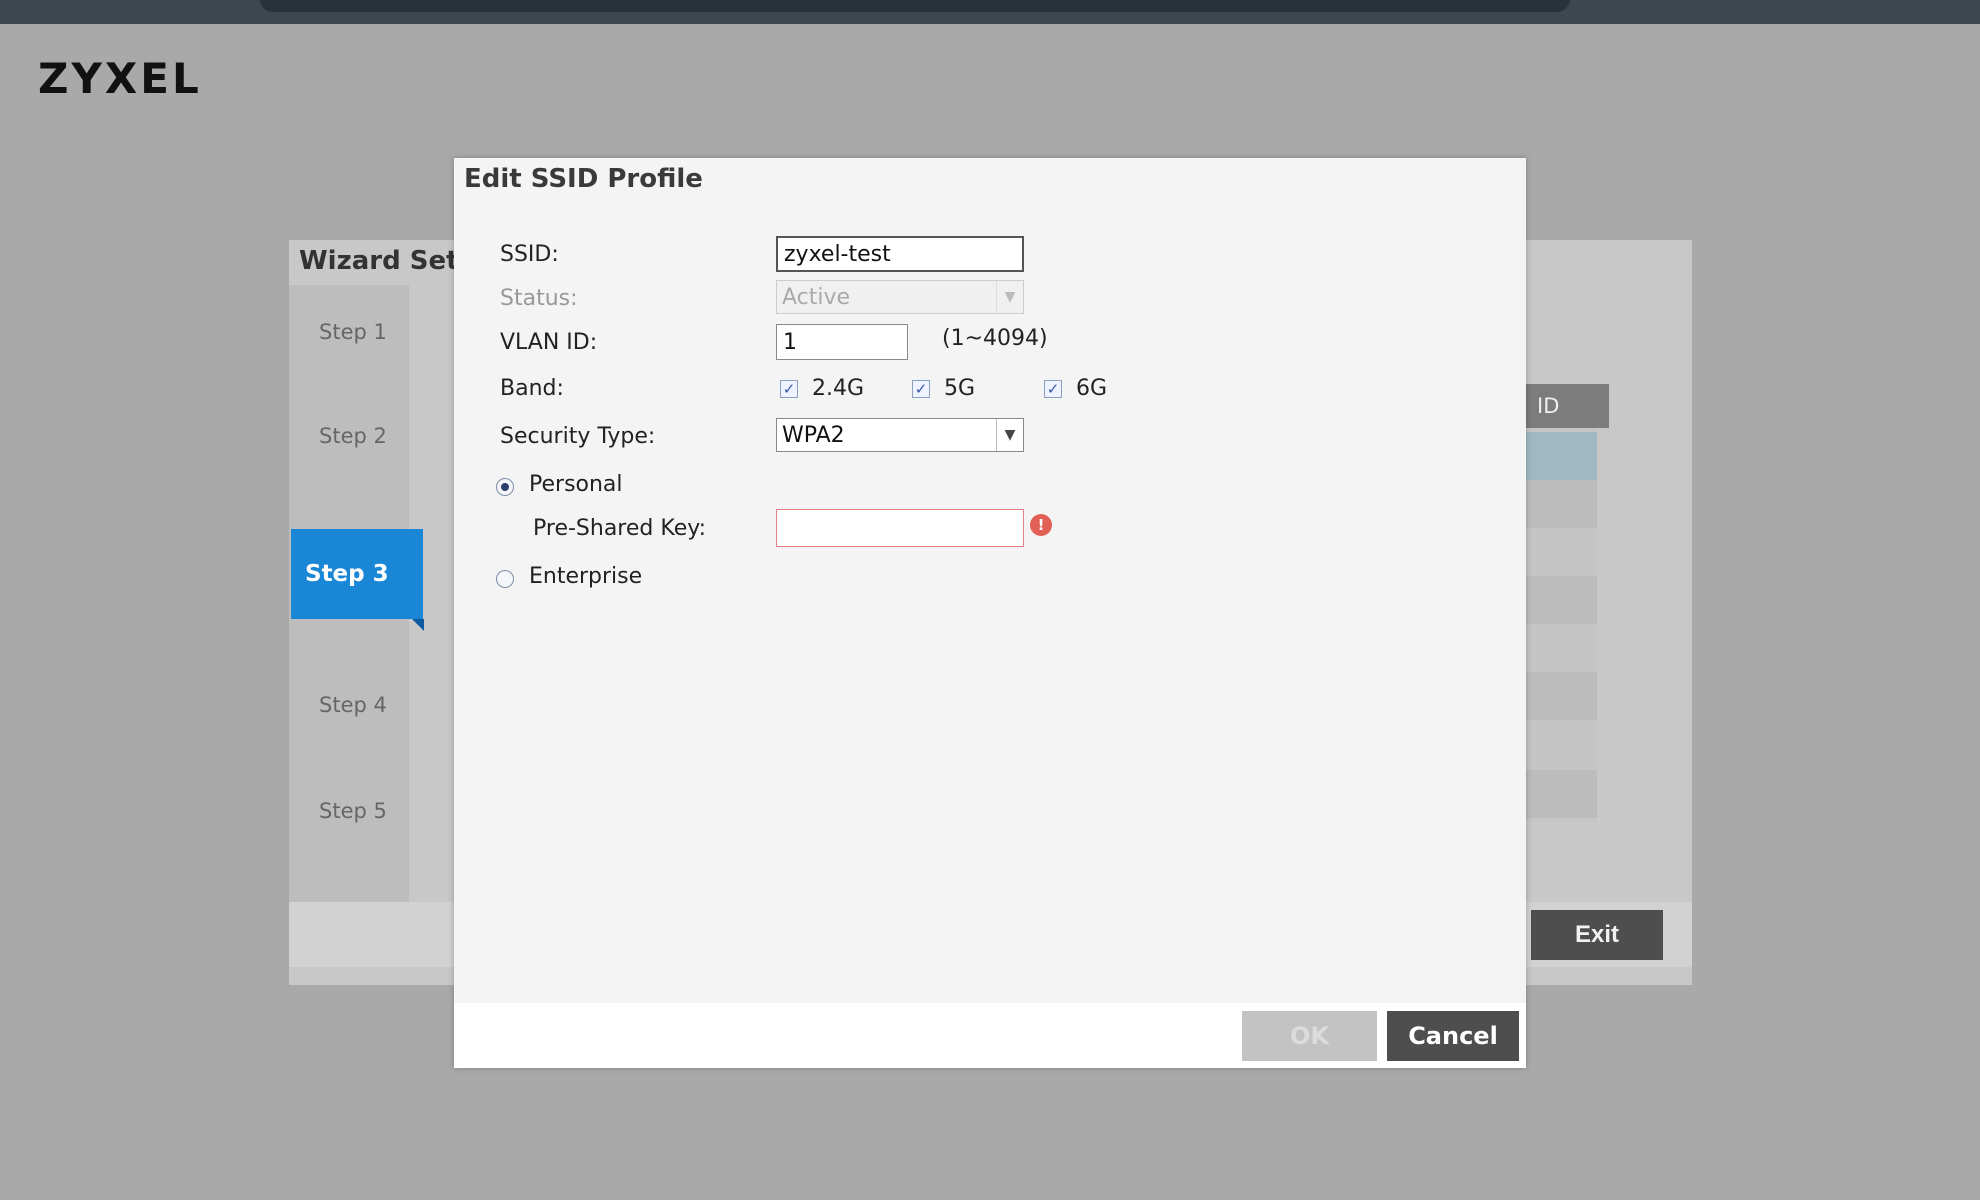 This screenshot has width=1980, height=1200. Describe the element at coordinates (353, 811) in the screenshot. I see `wizard-step-5: Step 5` at that location.